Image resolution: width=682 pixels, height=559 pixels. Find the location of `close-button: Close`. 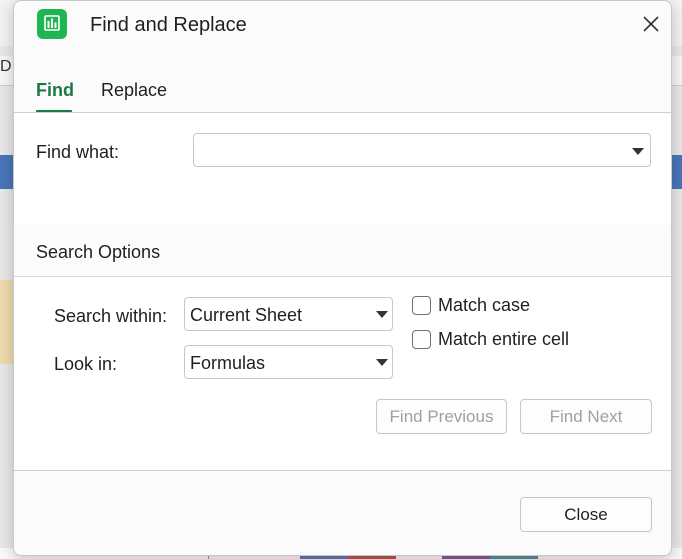

close-button: Close is located at coordinates (586, 514).